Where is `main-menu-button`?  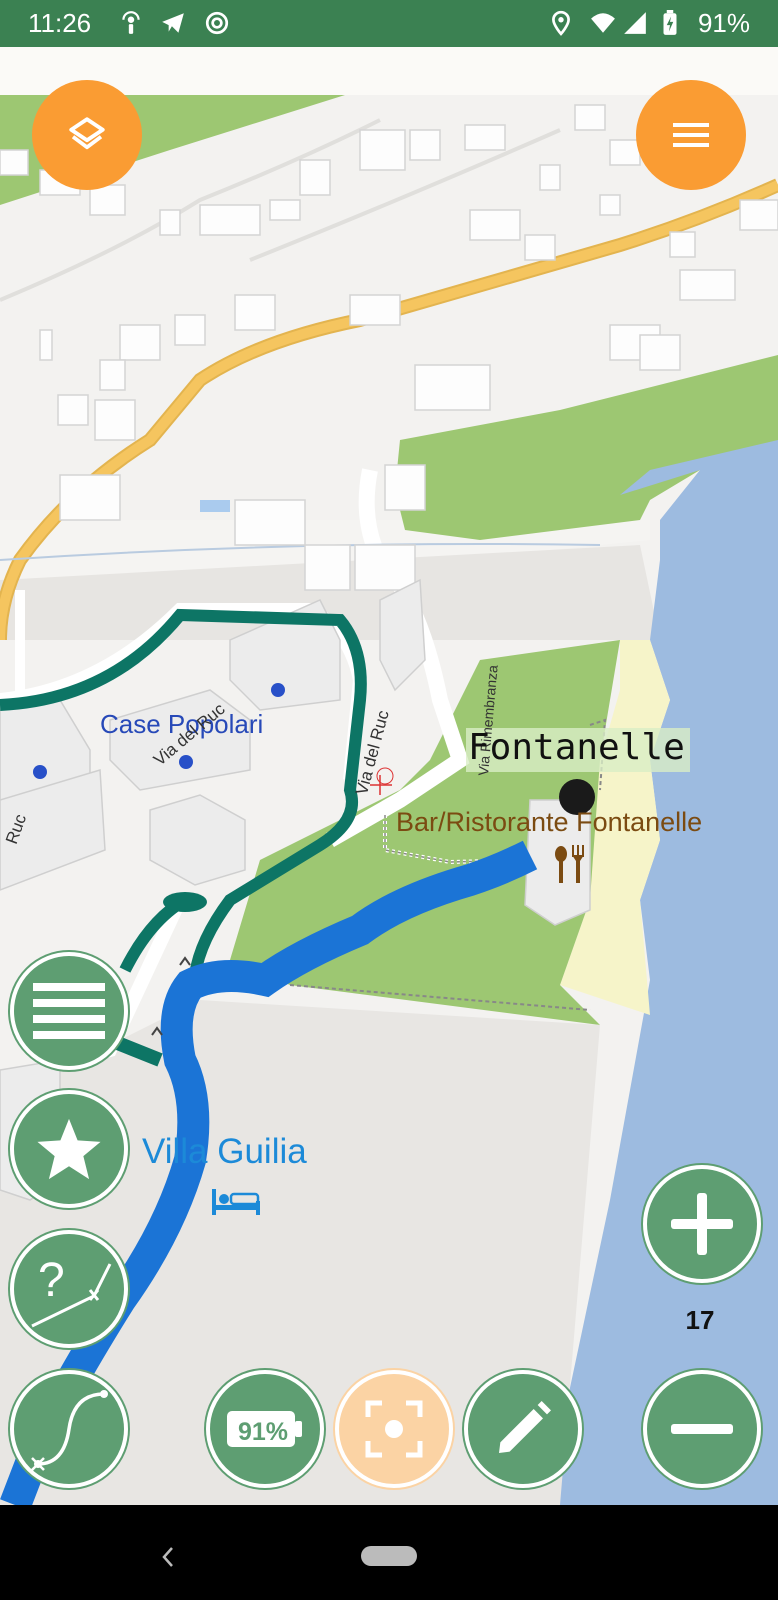
main-menu-button is located at coordinates (691, 135).